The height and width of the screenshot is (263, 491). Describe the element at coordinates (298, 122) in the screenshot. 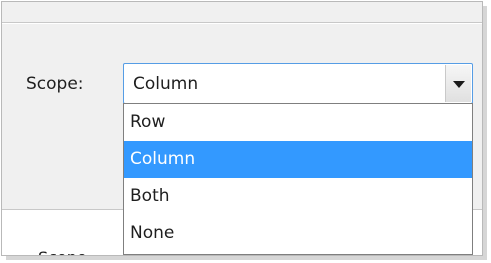

I see `scope-option-row: Row` at that location.